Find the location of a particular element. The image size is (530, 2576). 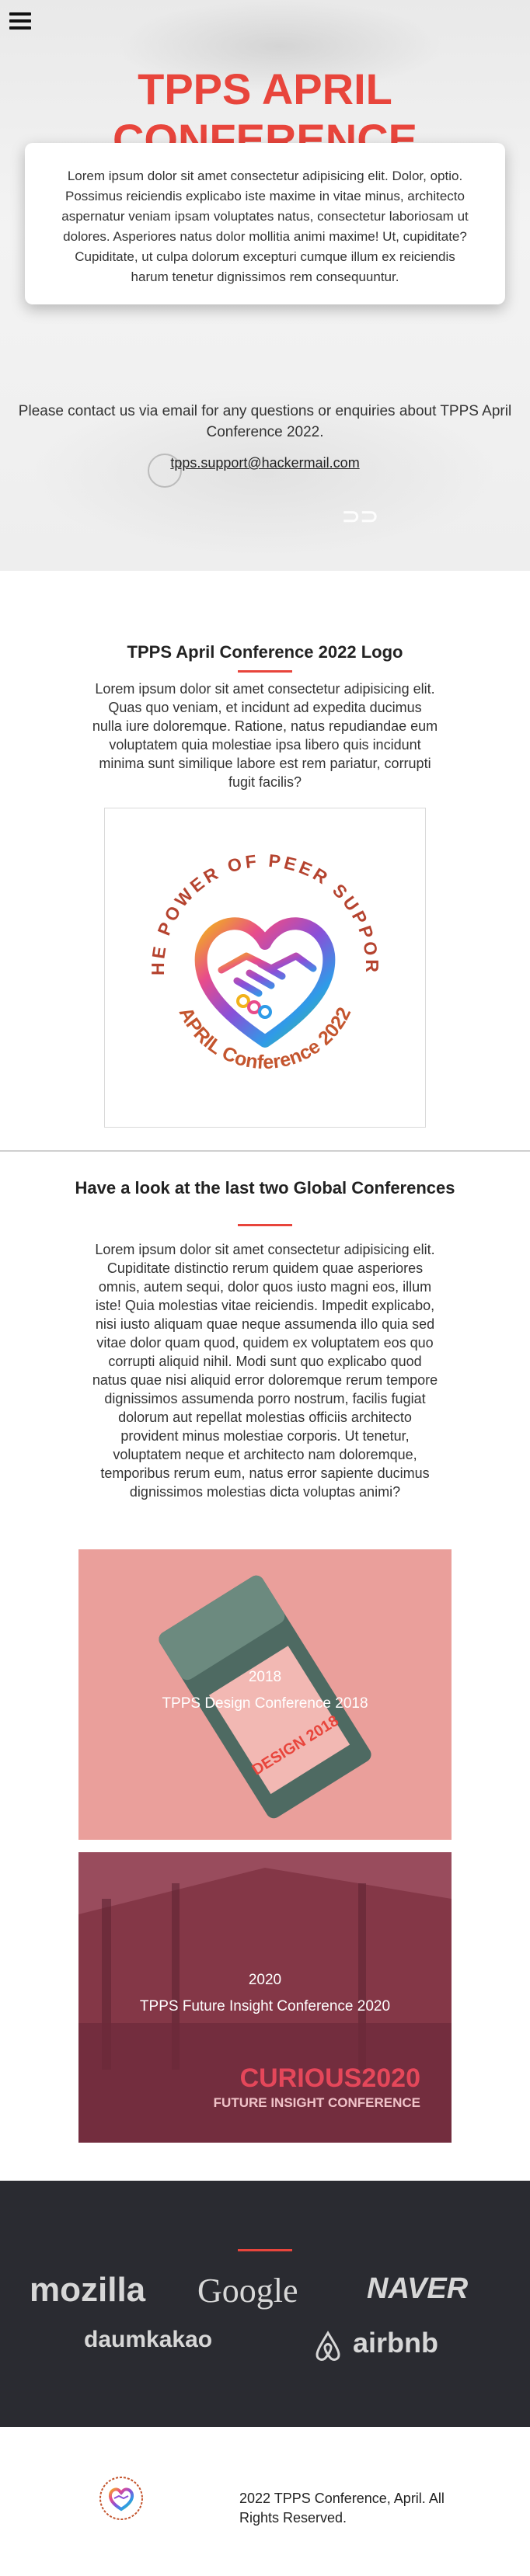

partners-section: mozilla Google NAVER daumkakao airbnb is located at coordinates (265, 2304).